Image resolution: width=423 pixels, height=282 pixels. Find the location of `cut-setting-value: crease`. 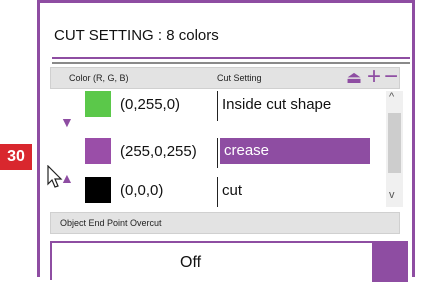

cut-setting-value: crease is located at coordinates (295, 151).